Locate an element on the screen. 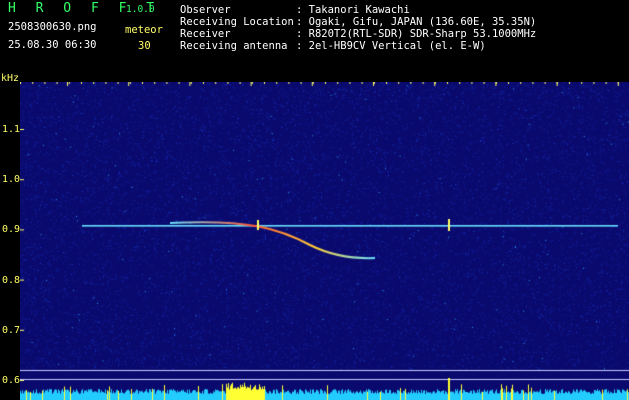 The height and width of the screenshot is (400, 629). app-version: 1.0.0 is located at coordinates (140, 9).